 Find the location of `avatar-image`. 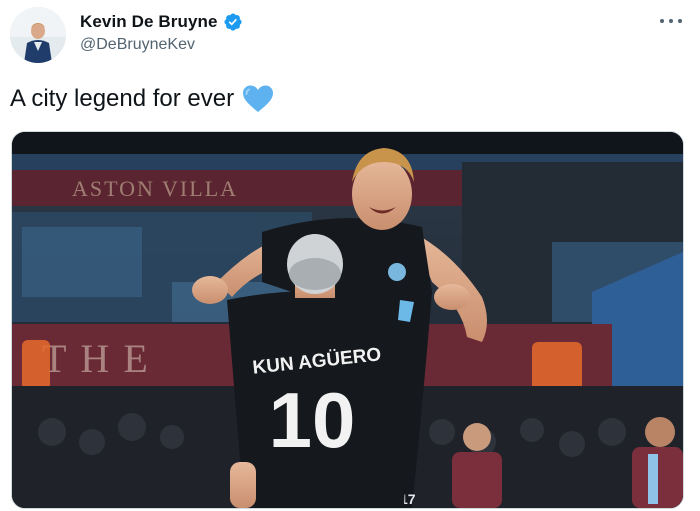

avatar-image is located at coordinates (38, 35).